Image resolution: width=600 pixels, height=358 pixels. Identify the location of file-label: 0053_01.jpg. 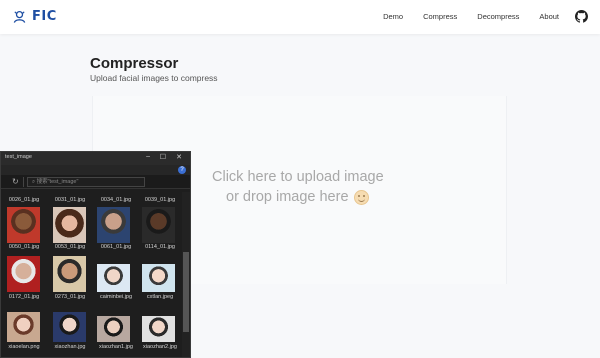
(70, 247).